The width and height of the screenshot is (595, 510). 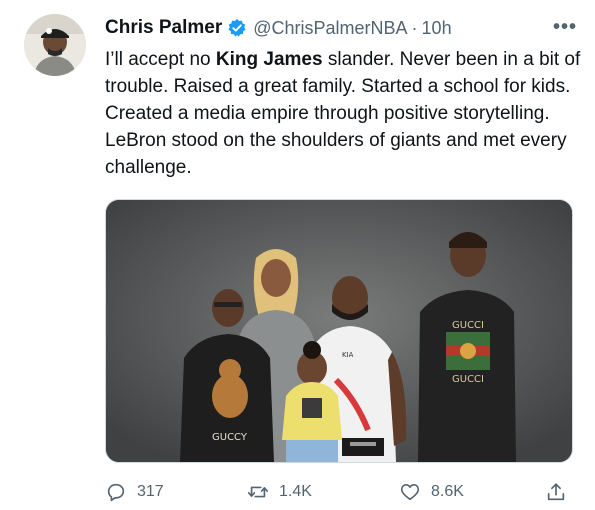 I want to click on author-name: Chris Palmer, so click(x=163, y=28).